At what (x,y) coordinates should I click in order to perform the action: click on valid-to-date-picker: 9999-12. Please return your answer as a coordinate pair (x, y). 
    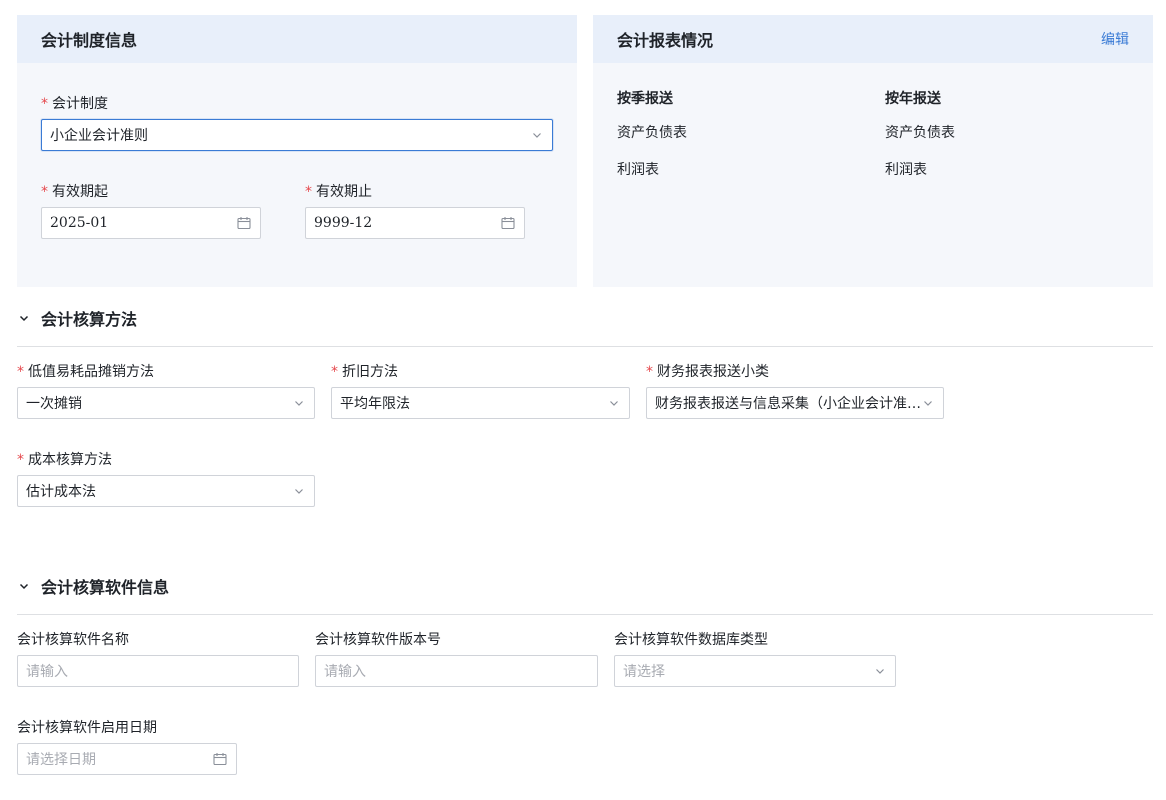
    Looking at the image, I should click on (415, 223).